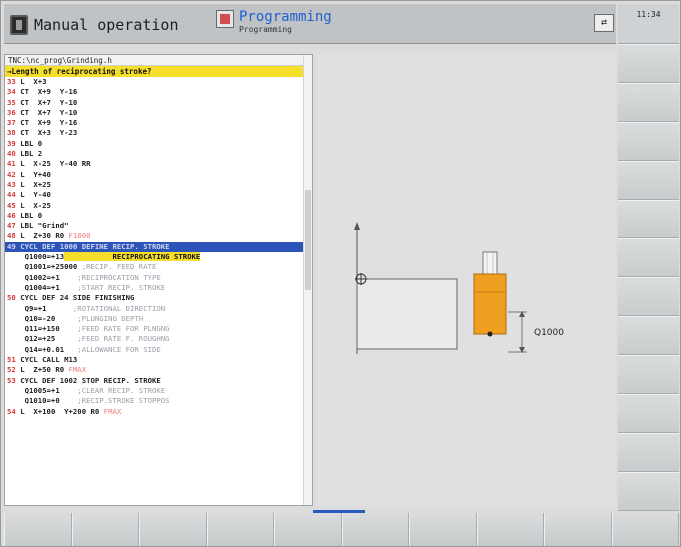 This screenshot has height=547, width=681. Describe the element at coordinates (158, 360) in the screenshot. I see `program-line: 51 CYCL CALL M13` at that location.